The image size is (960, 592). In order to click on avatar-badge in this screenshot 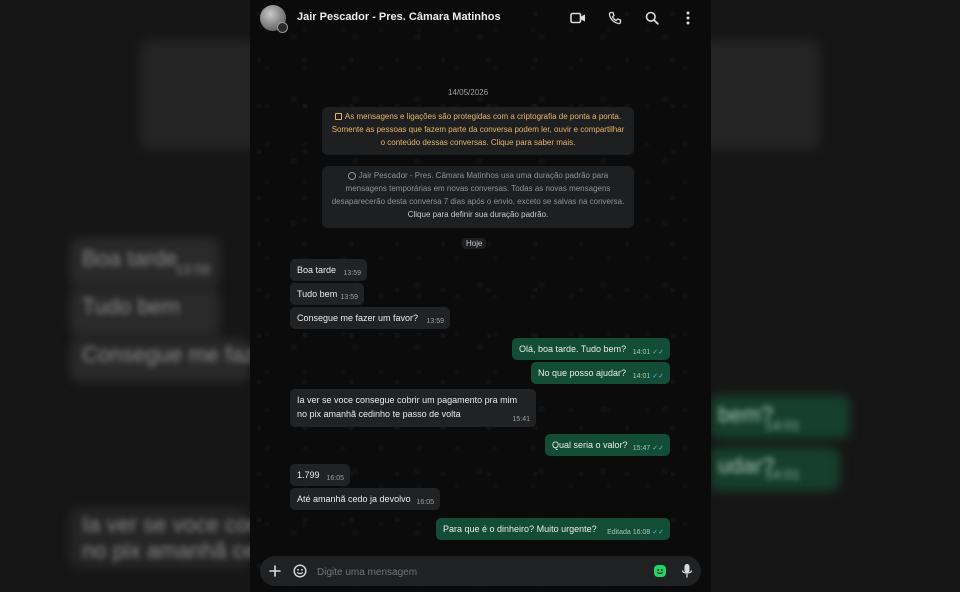, I will do `click(282, 27)`.